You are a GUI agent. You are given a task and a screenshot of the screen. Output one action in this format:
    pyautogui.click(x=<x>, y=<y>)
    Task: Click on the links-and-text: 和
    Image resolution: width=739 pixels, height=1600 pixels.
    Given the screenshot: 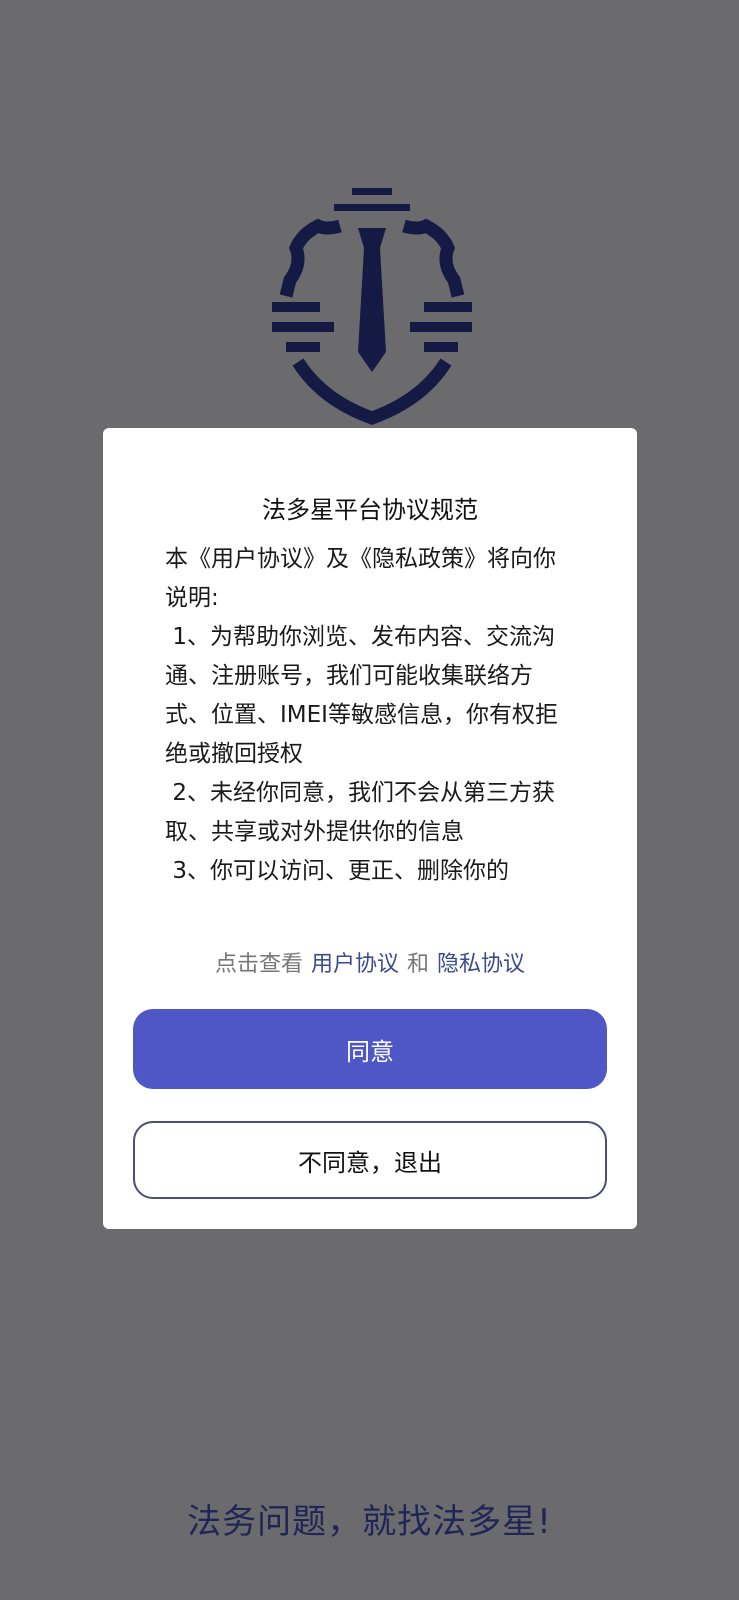 What is the action you would take?
    pyautogui.click(x=418, y=964)
    